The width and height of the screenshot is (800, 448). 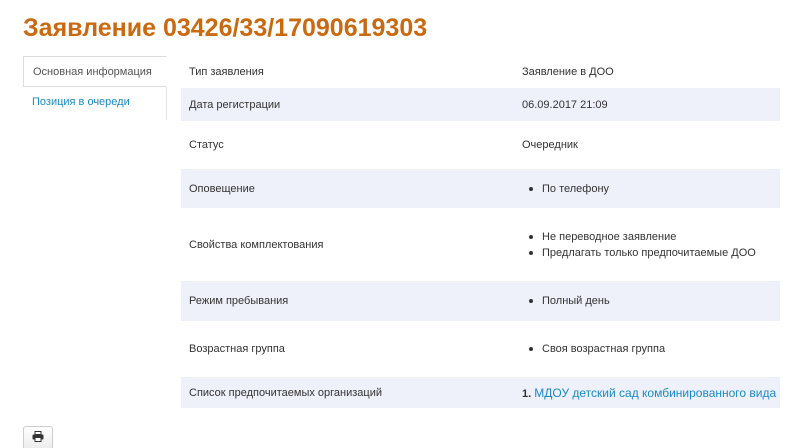 What do you see at coordinates (222, 188) in the screenshot?
I see `notification-label: Оповещение` at bounding box center [222, 188].